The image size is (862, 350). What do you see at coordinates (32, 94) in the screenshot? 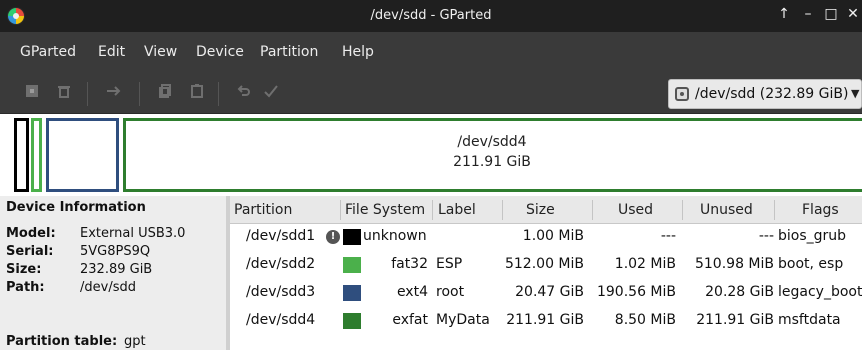
I see `new-icon` at bounding box center [32, 94].